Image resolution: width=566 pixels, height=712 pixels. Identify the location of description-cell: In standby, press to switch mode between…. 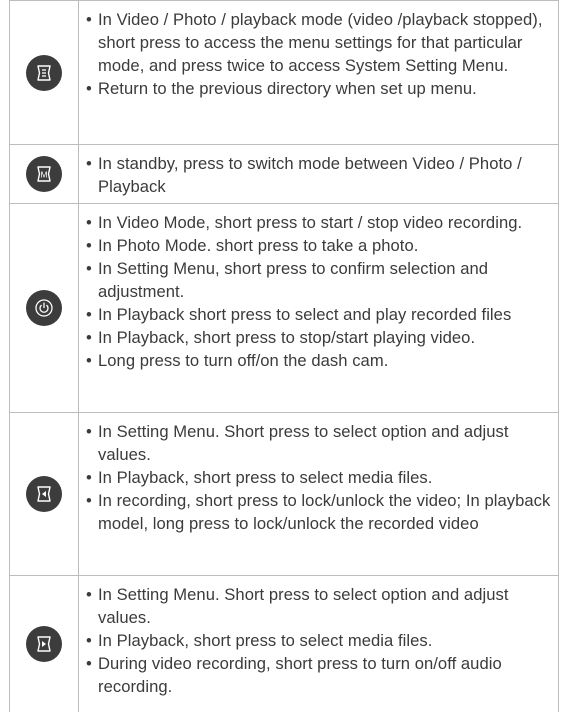
(318, 174).